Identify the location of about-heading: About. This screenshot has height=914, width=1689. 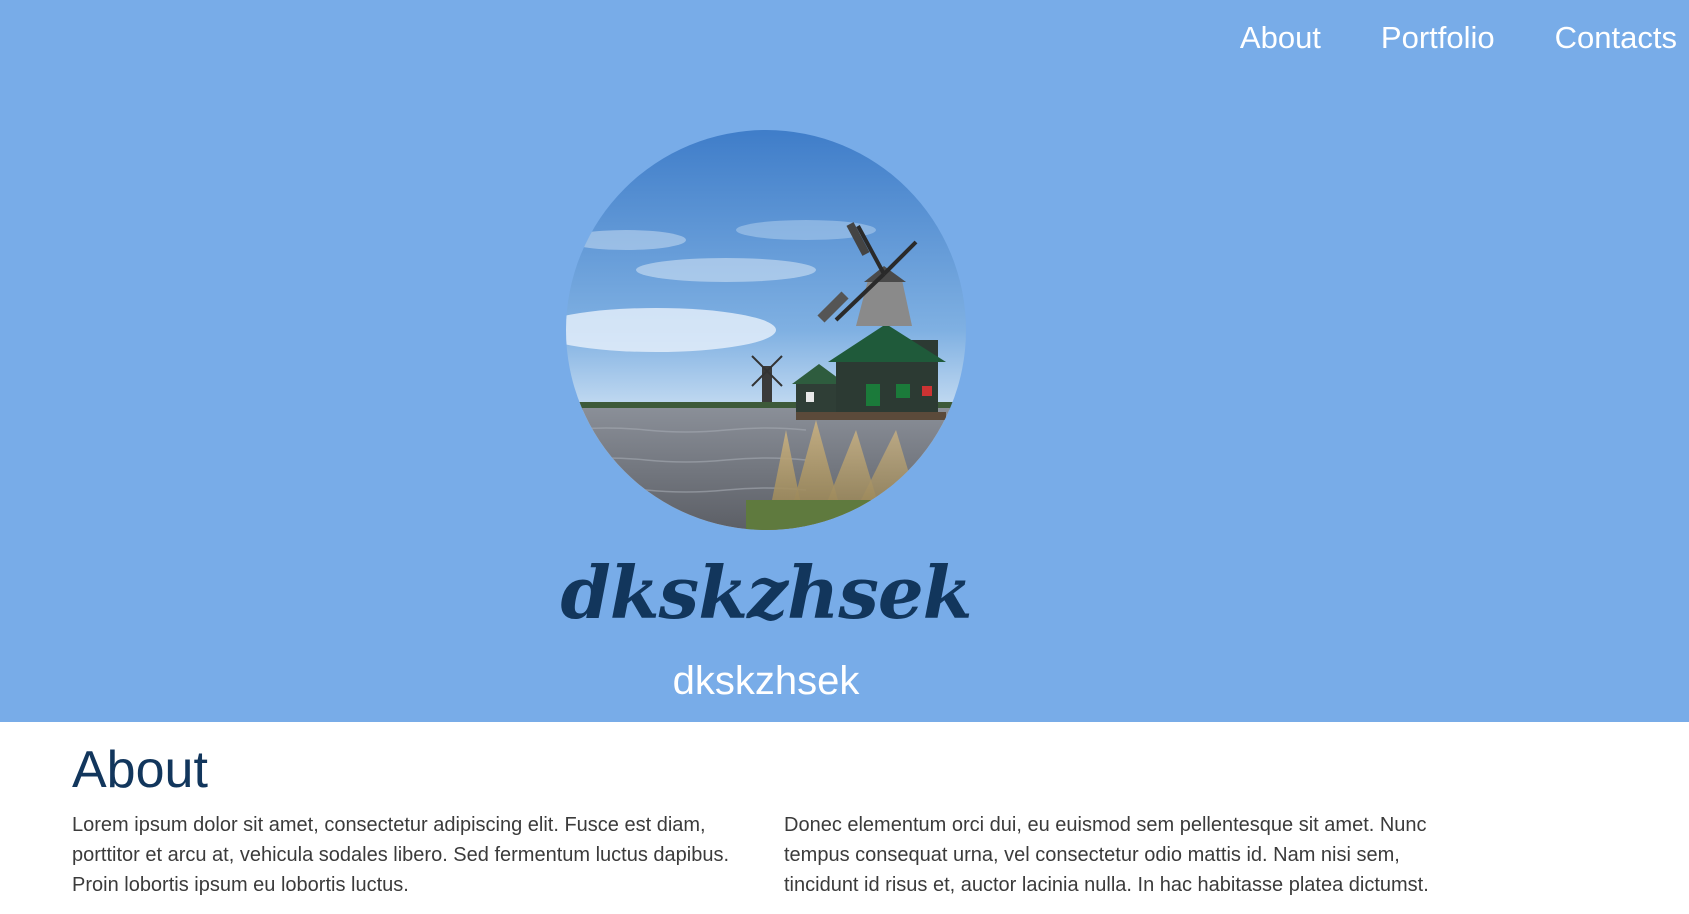
(140, 770).